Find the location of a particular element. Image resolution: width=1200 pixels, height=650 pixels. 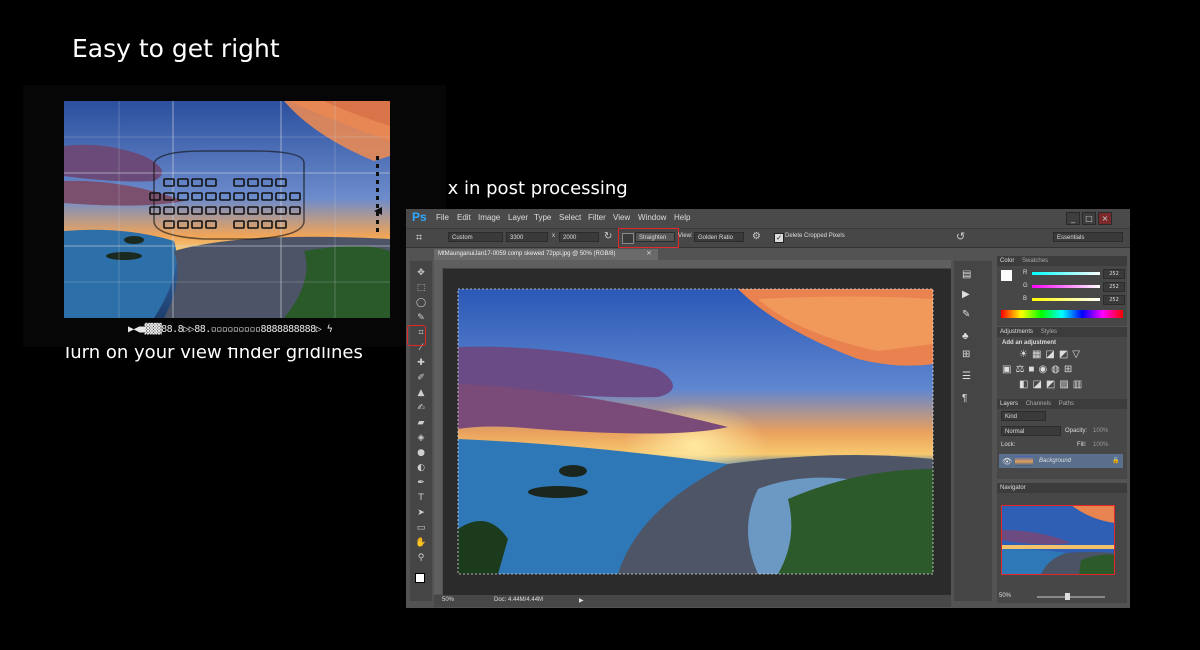

navigator-preview is located at coordinates (1058, 540).